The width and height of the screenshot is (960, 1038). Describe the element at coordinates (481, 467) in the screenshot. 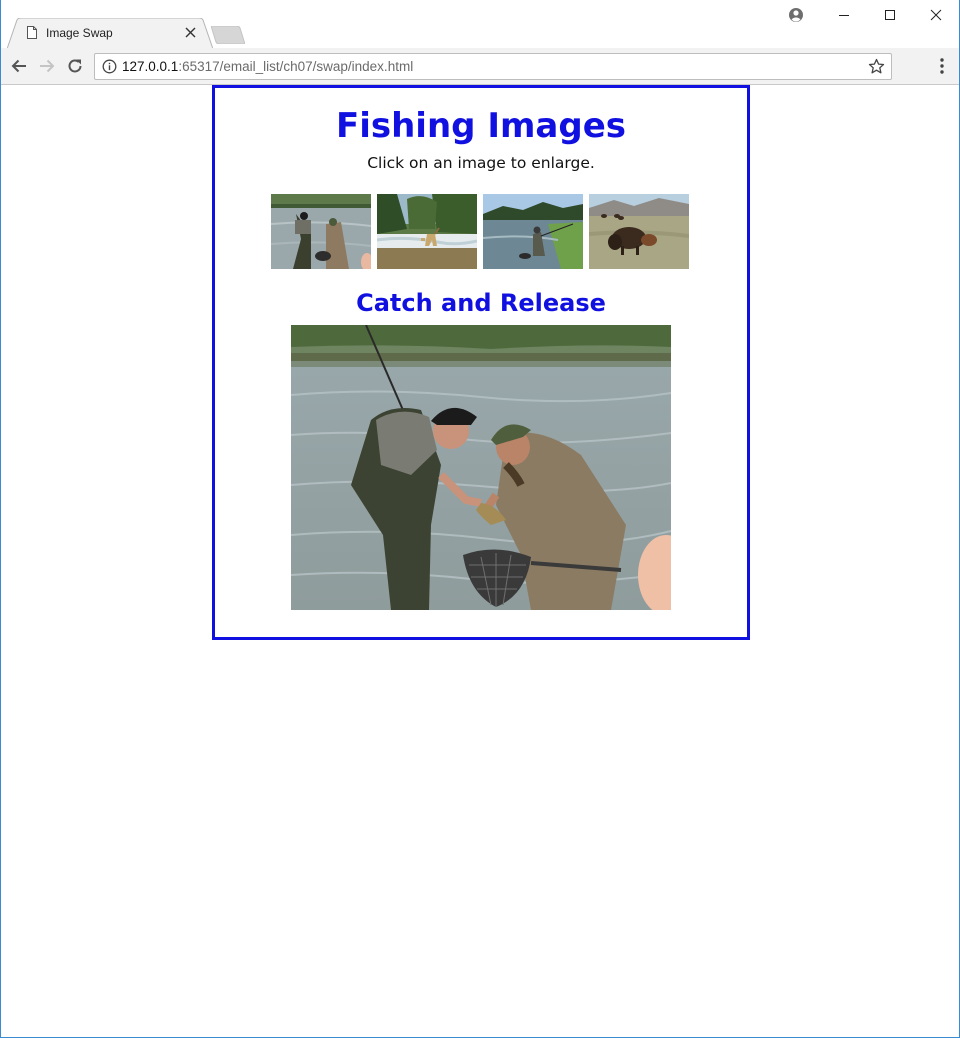

I see `enlarged-image` at that location.